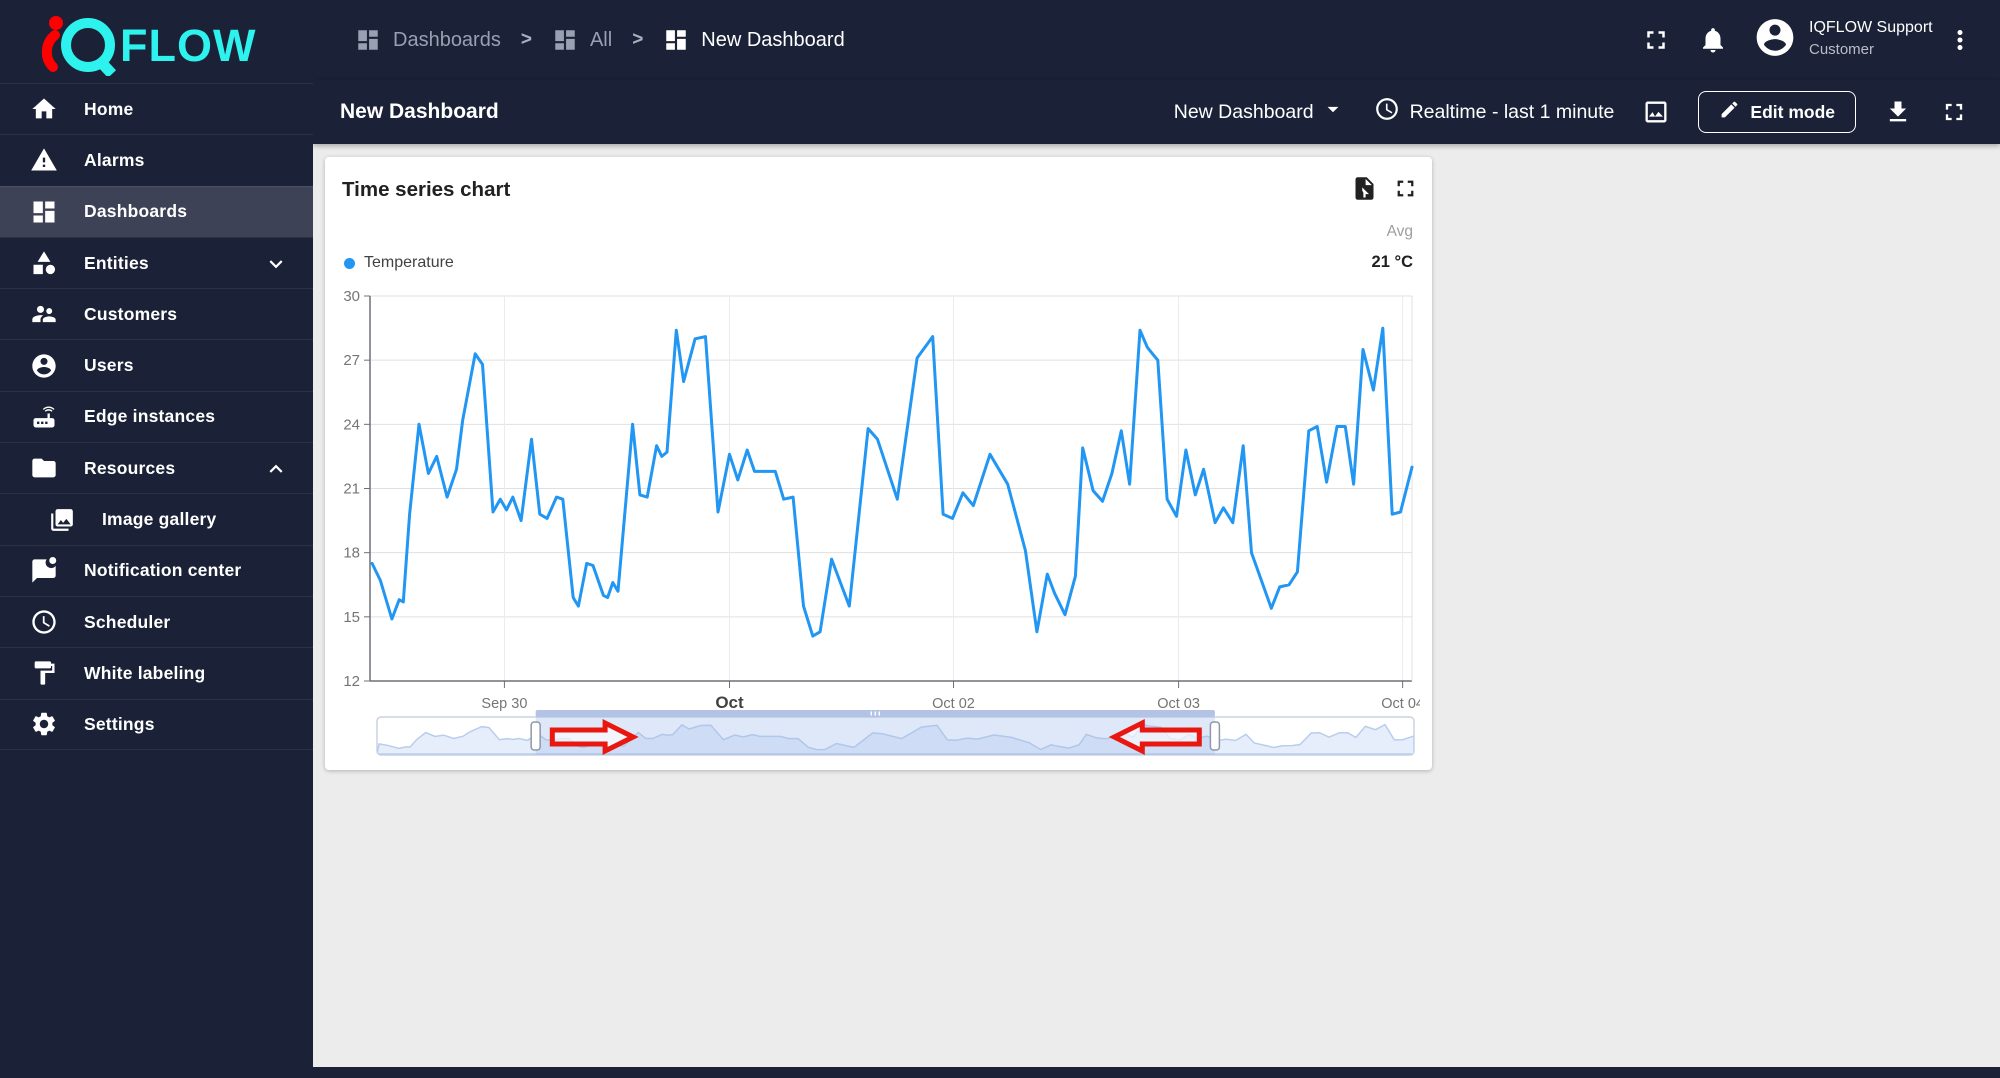 The width and height of the screenshot is (2000, 1078). Describe the element at coordinates (409, 262) in the screenshot. I see `legend-series-label: Temperature` at that location.